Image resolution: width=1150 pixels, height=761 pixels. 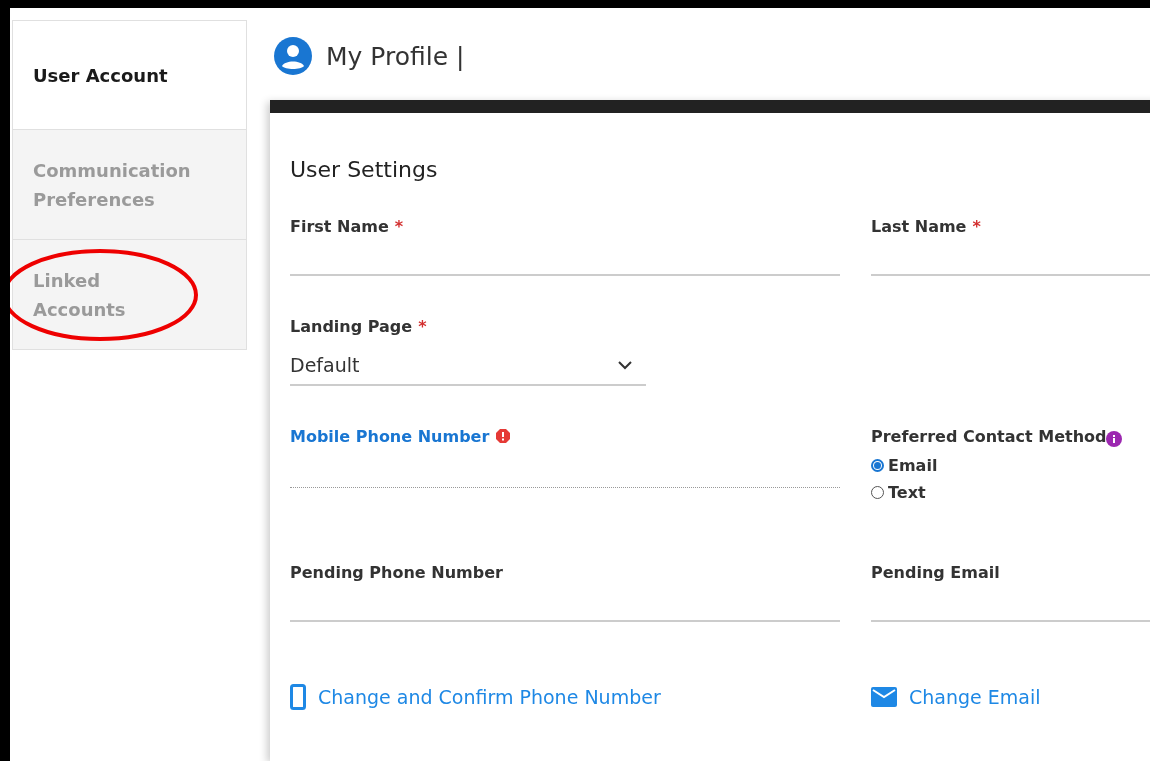 I want to click on radio-option: Email, so click(x=1010, y=465).